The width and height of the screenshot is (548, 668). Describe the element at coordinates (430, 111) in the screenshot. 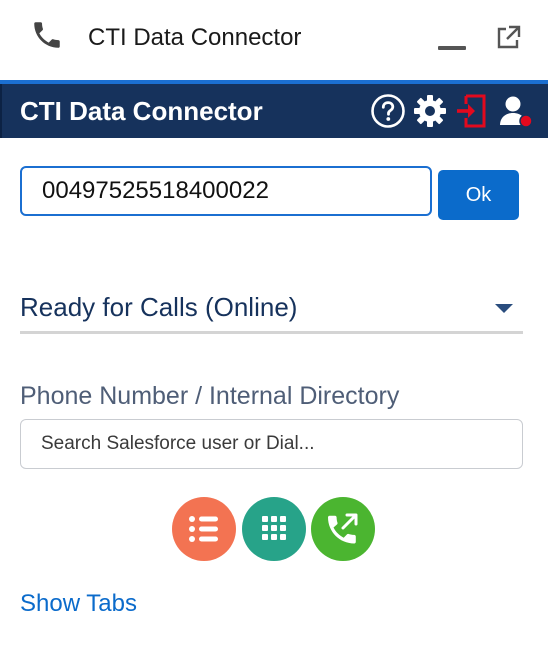

I see `gear-icon` at that location.